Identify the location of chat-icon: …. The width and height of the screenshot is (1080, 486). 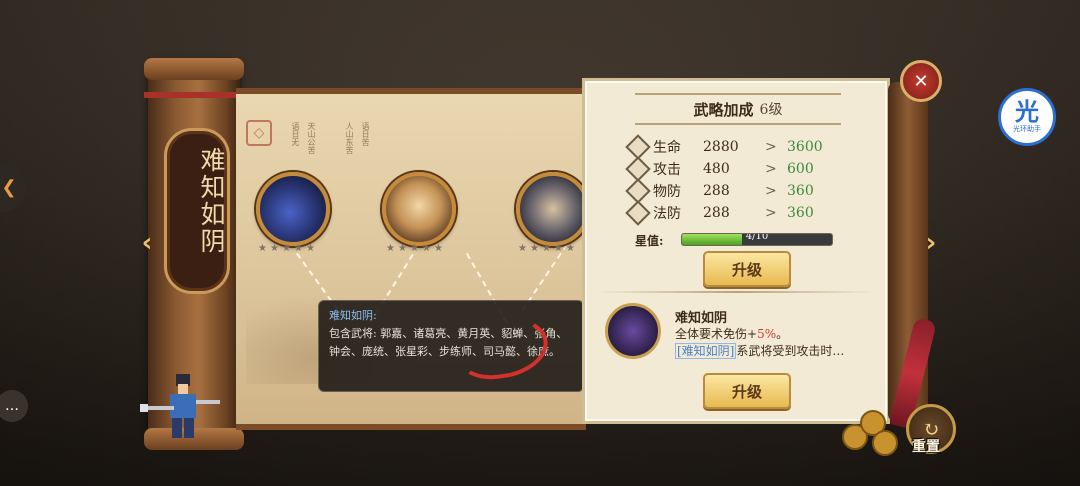
(12, 406).